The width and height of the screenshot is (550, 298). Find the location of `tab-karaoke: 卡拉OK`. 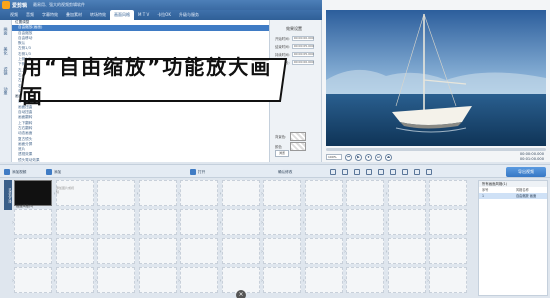

tab-karaoke: 卡拉OK is located at coordinates (164, 15).